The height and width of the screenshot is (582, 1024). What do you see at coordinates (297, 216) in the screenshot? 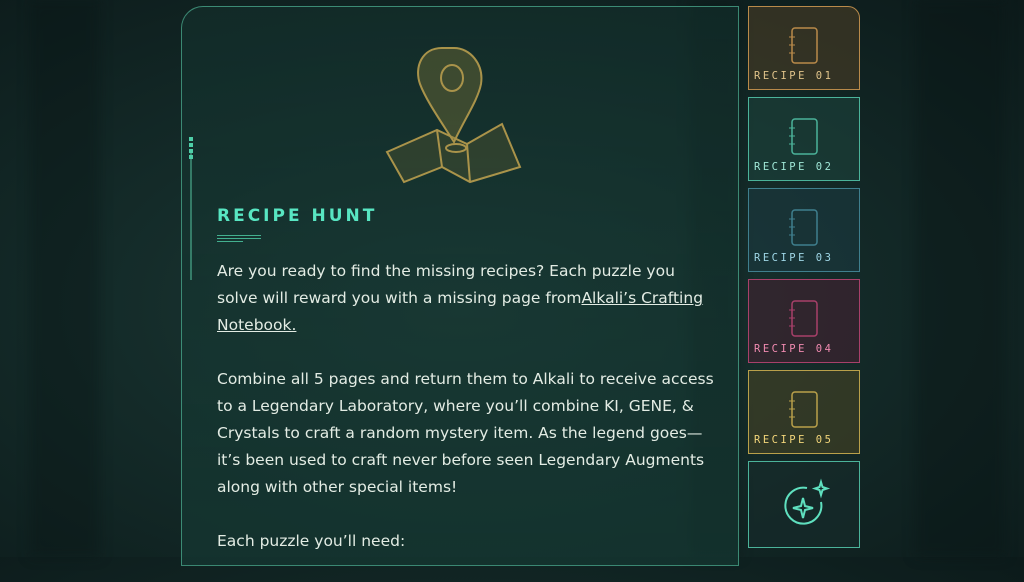
I see `page-title: RECIPE HUNT` at bounding box center [297, 216].